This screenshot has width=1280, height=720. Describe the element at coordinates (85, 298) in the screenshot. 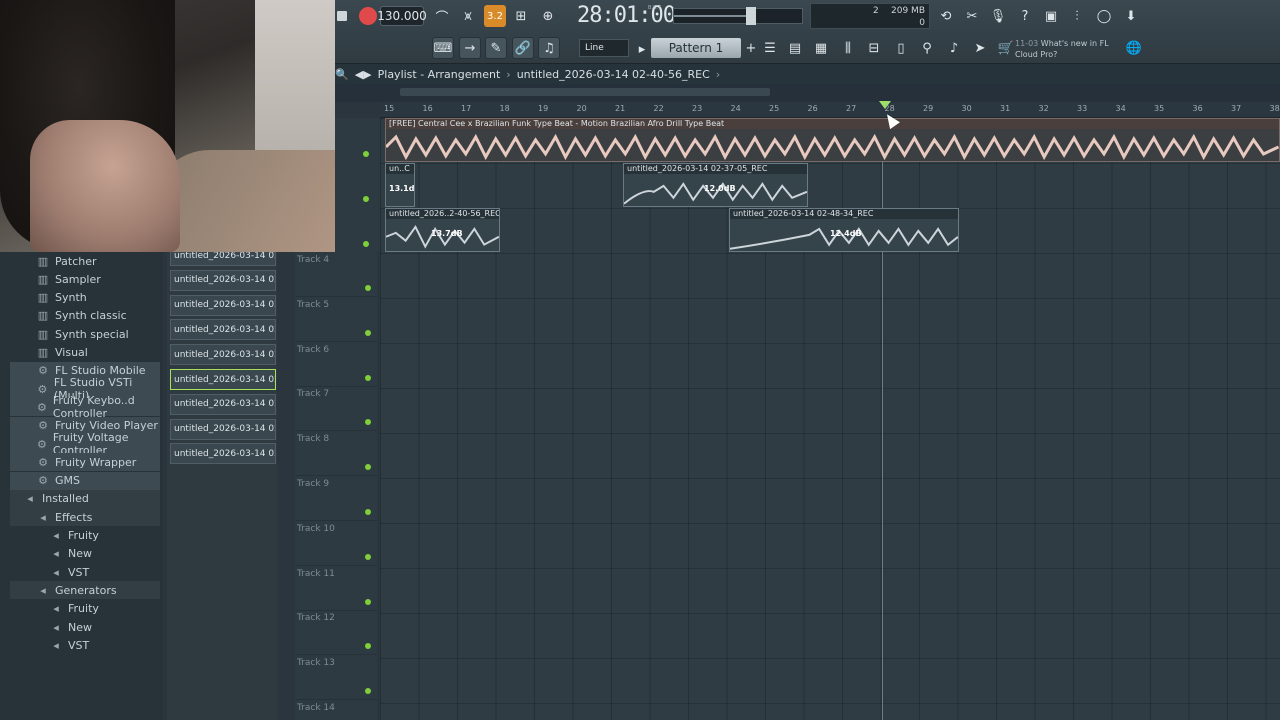

I see `browser-item: ▥ Synth` at that location.